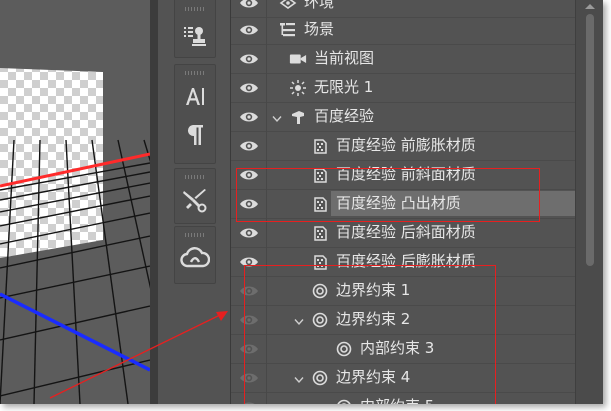  I want to click on layer-row-content: 边界约束 2, so click(421, 319).